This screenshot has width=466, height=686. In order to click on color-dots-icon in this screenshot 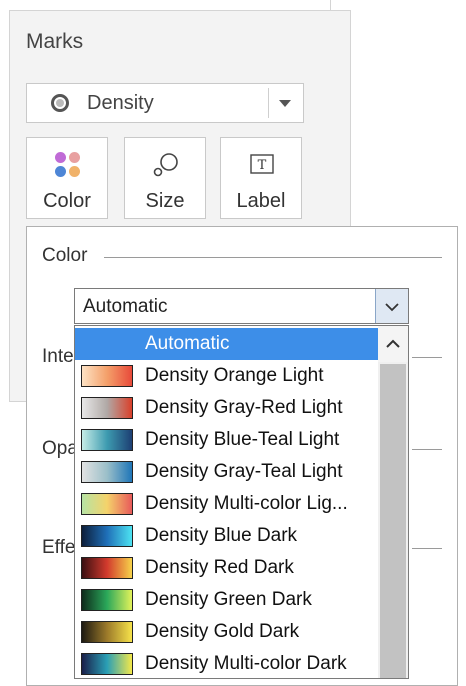, I will do `click(68, 165)`.